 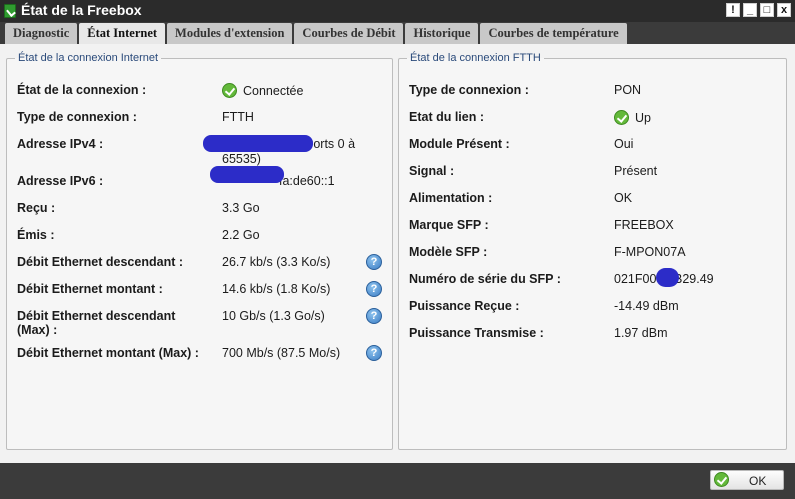 I want to click on internet-panel-legend: État de la connexion Internet, so click(x=88, y=58).